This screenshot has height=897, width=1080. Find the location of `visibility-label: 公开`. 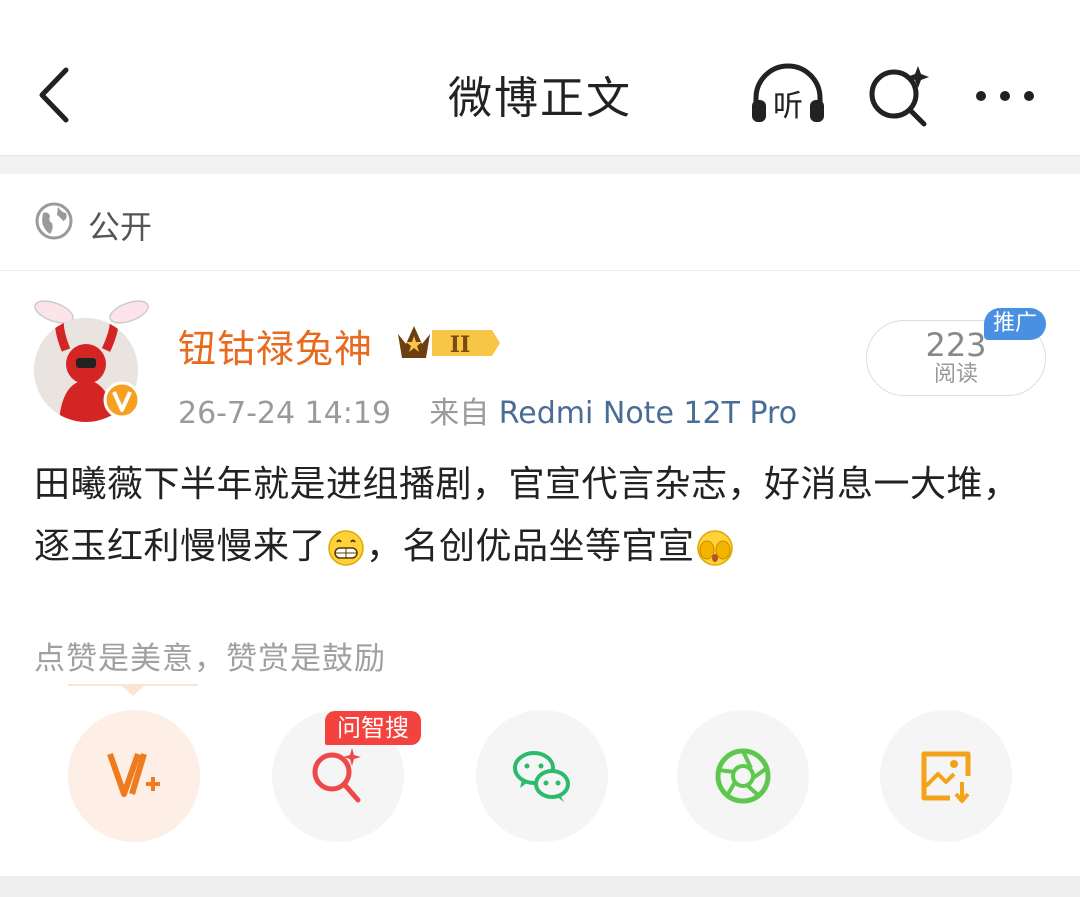

visibility-label: 公开 is located at coordinates (120, 227).